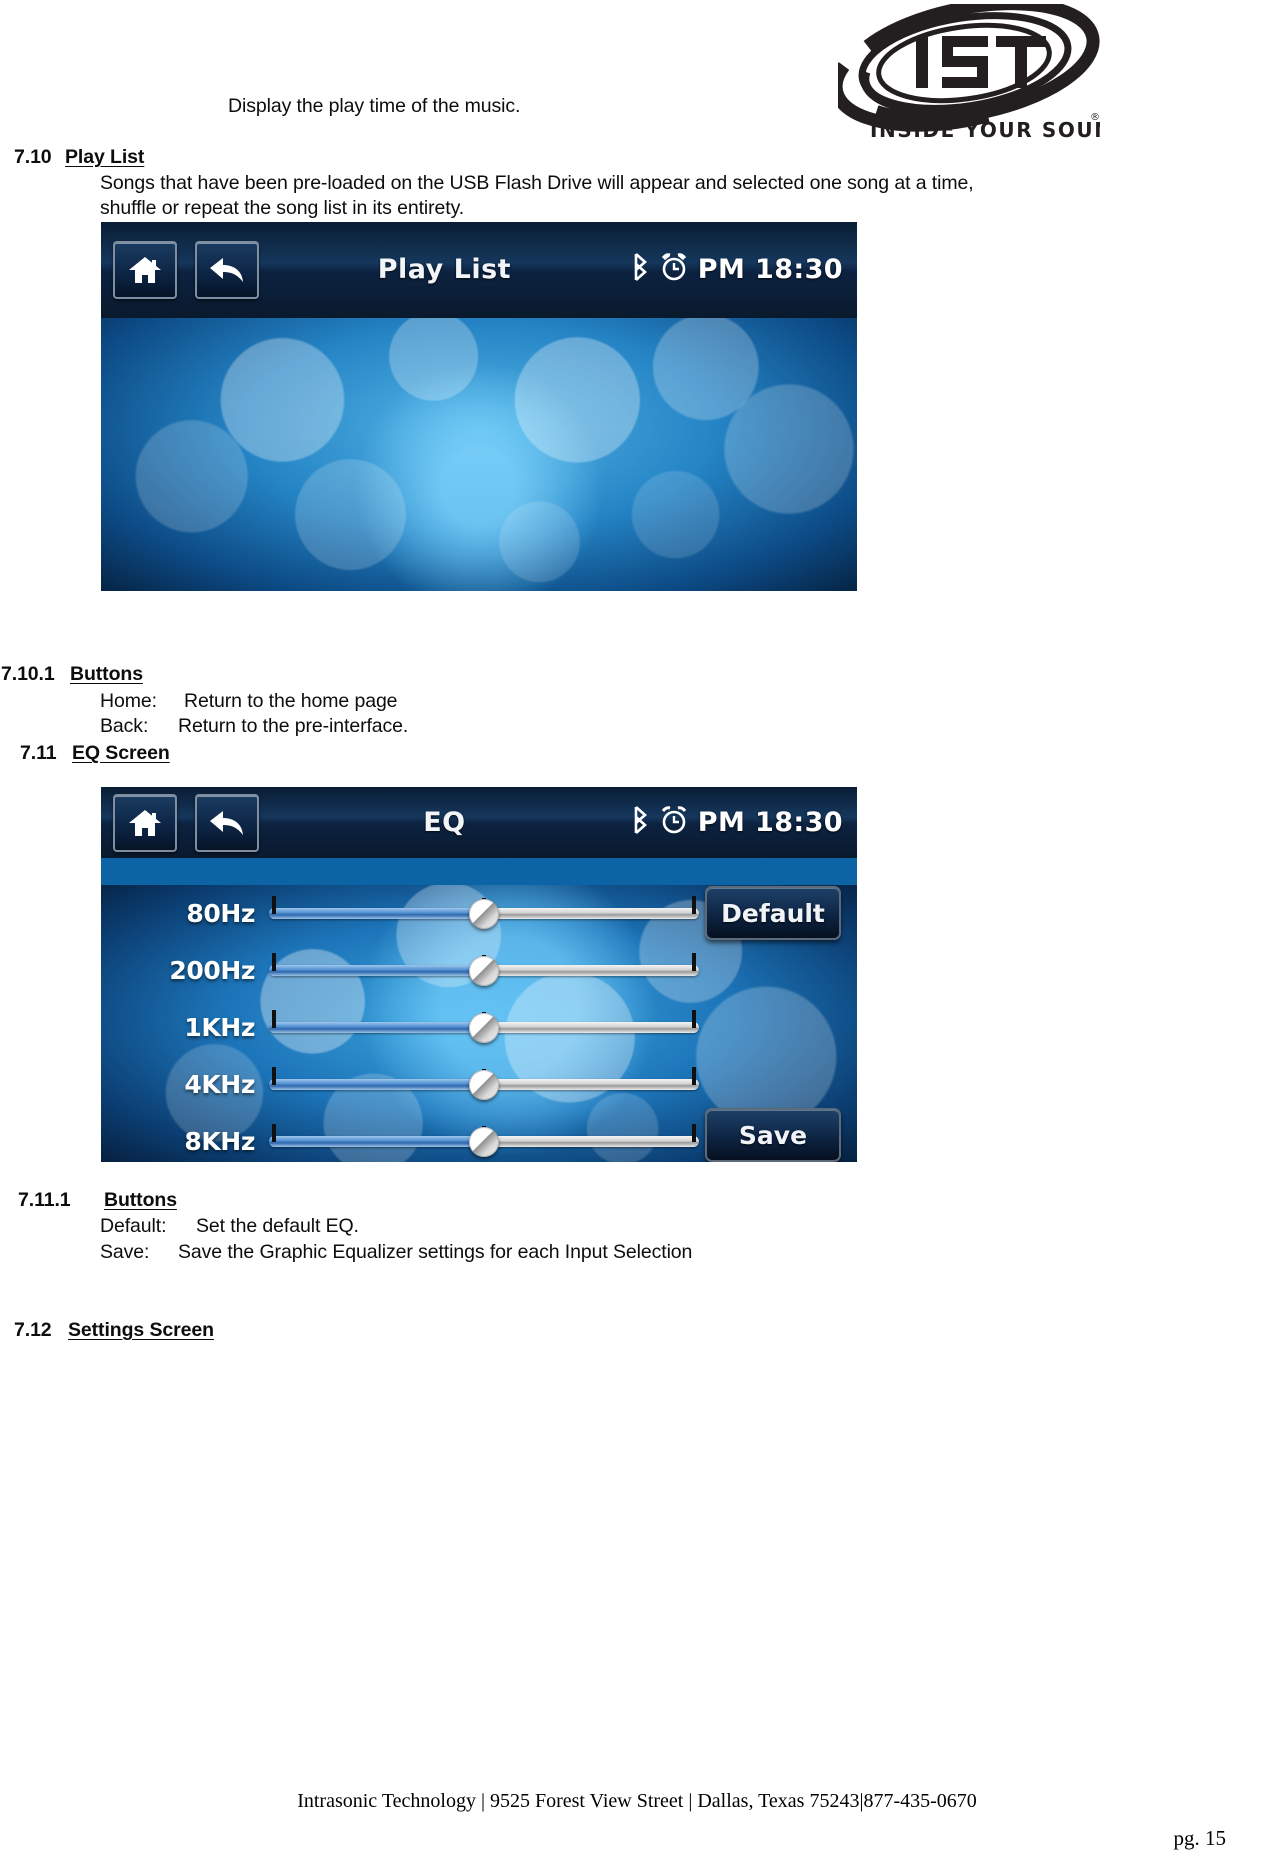 The height and width of the screenshot is (1859, 1274). I want to click on registered-mark: ®, so click(1095, 117).